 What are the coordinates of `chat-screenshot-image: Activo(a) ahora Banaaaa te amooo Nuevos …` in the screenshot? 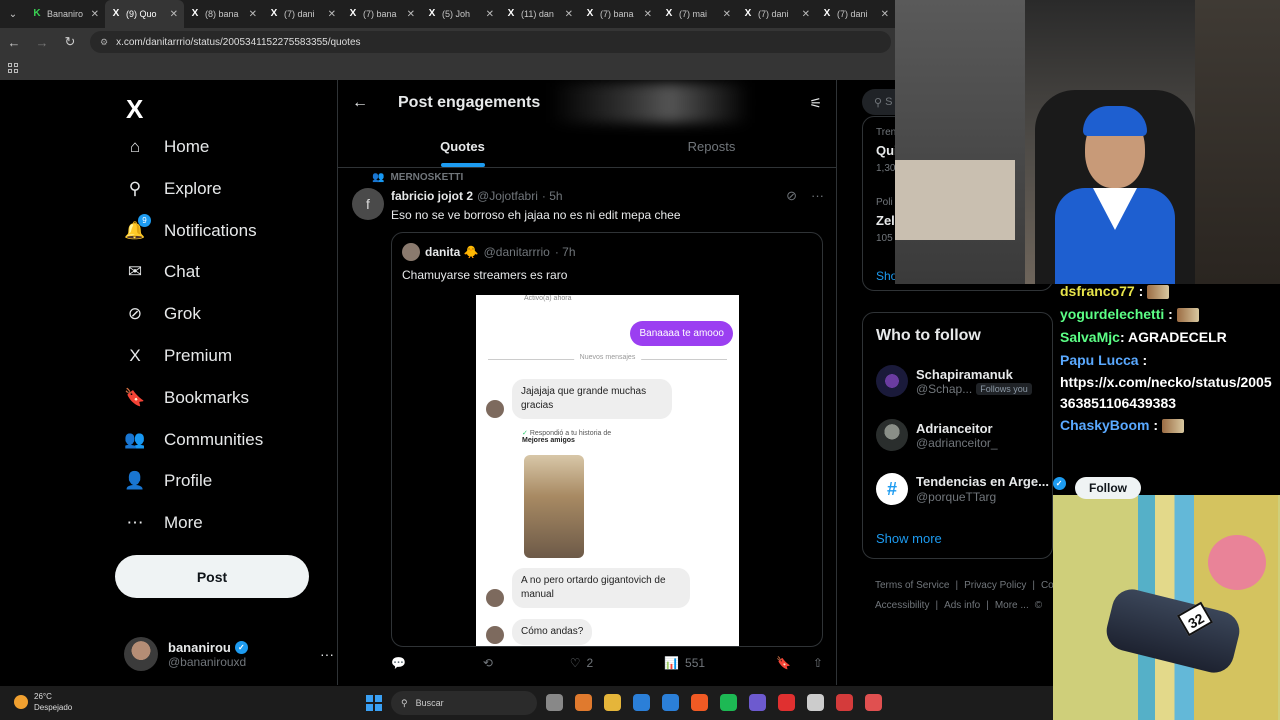 It's located at (607, 470).